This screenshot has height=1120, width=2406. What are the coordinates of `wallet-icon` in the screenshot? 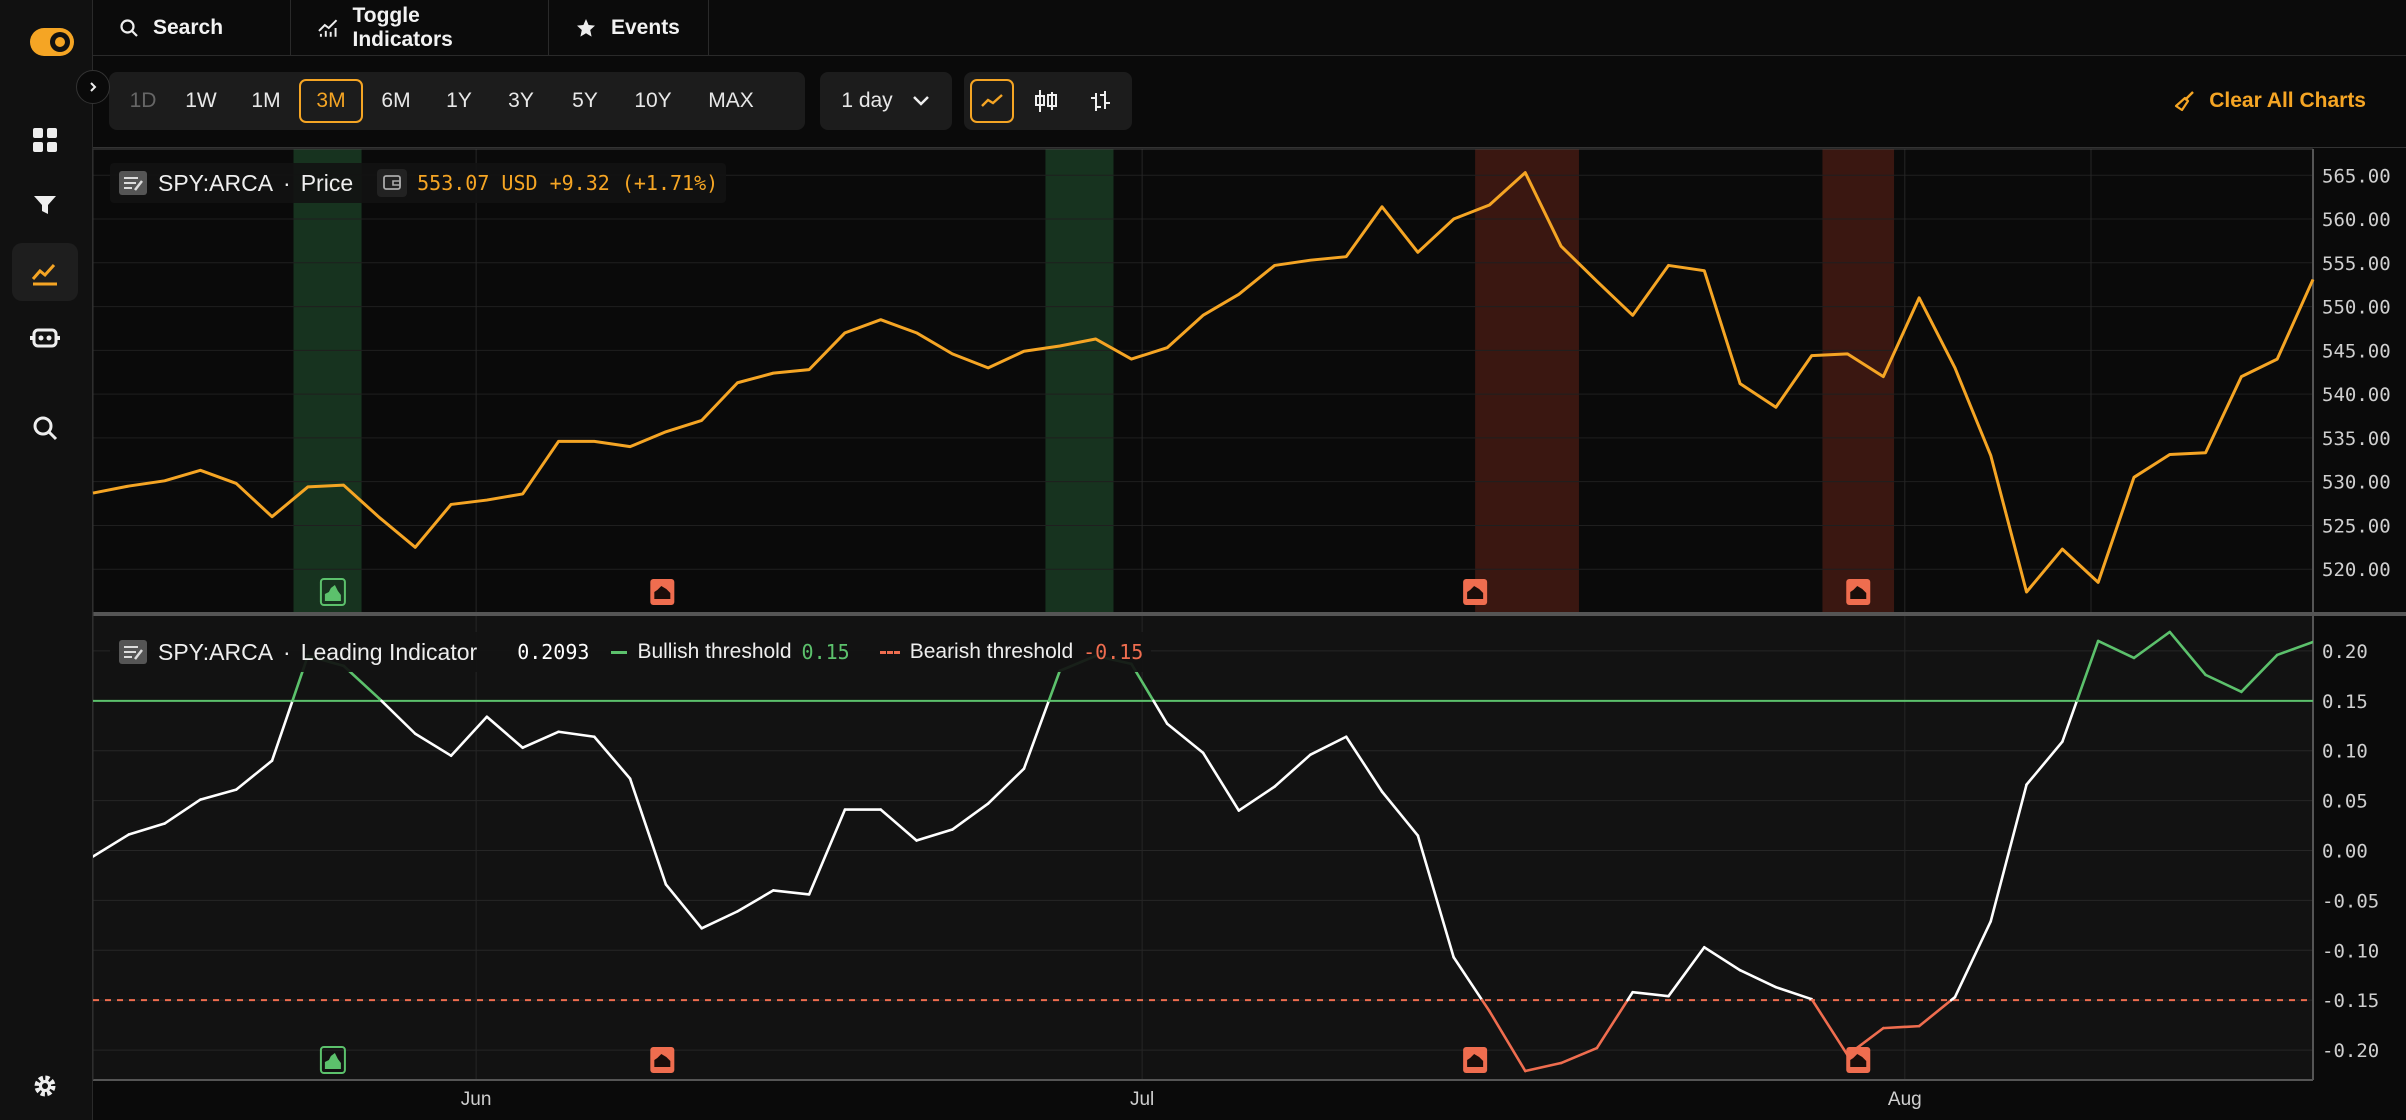 It's located at (392, 183).